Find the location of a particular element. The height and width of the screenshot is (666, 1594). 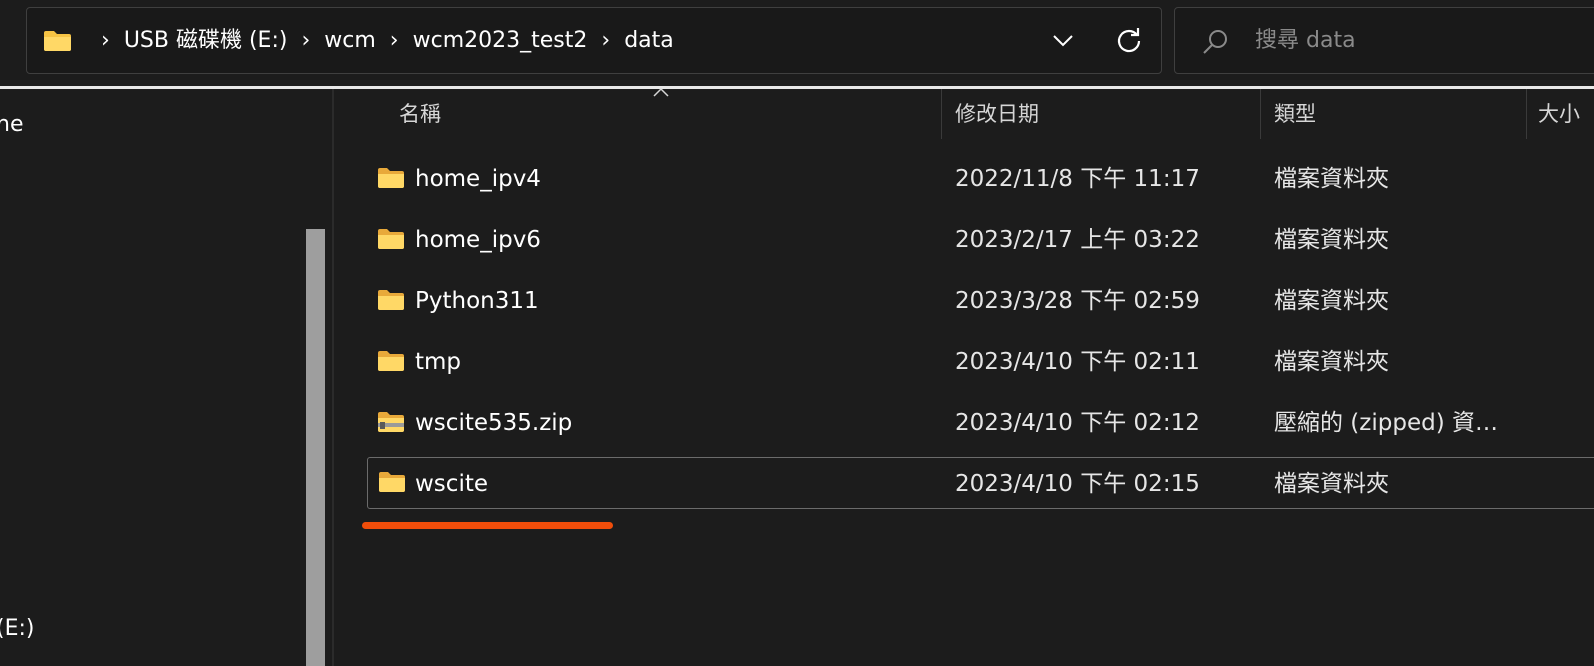

breadcrumb-item-drive: USB 磁碟機 (E:) is located at coordinates (206, 40).